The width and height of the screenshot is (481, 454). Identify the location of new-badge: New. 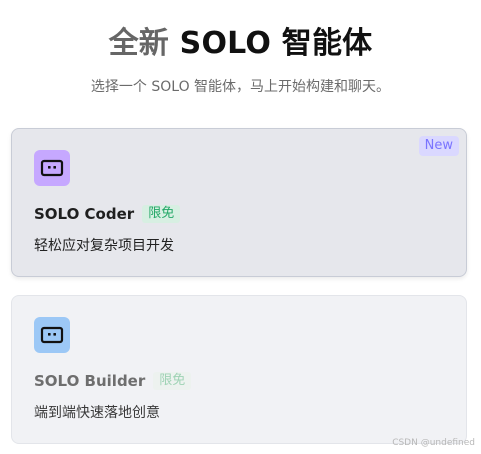
(438, 146).